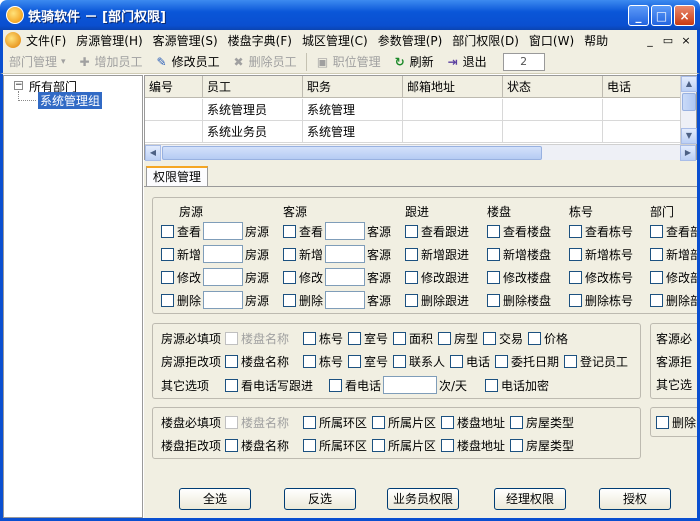 This screenshot has width=700, height=521. Describe the element at coordinates (413, 62) in the screenshot. I see `refresh-button: ↻ 刷新` at that location.